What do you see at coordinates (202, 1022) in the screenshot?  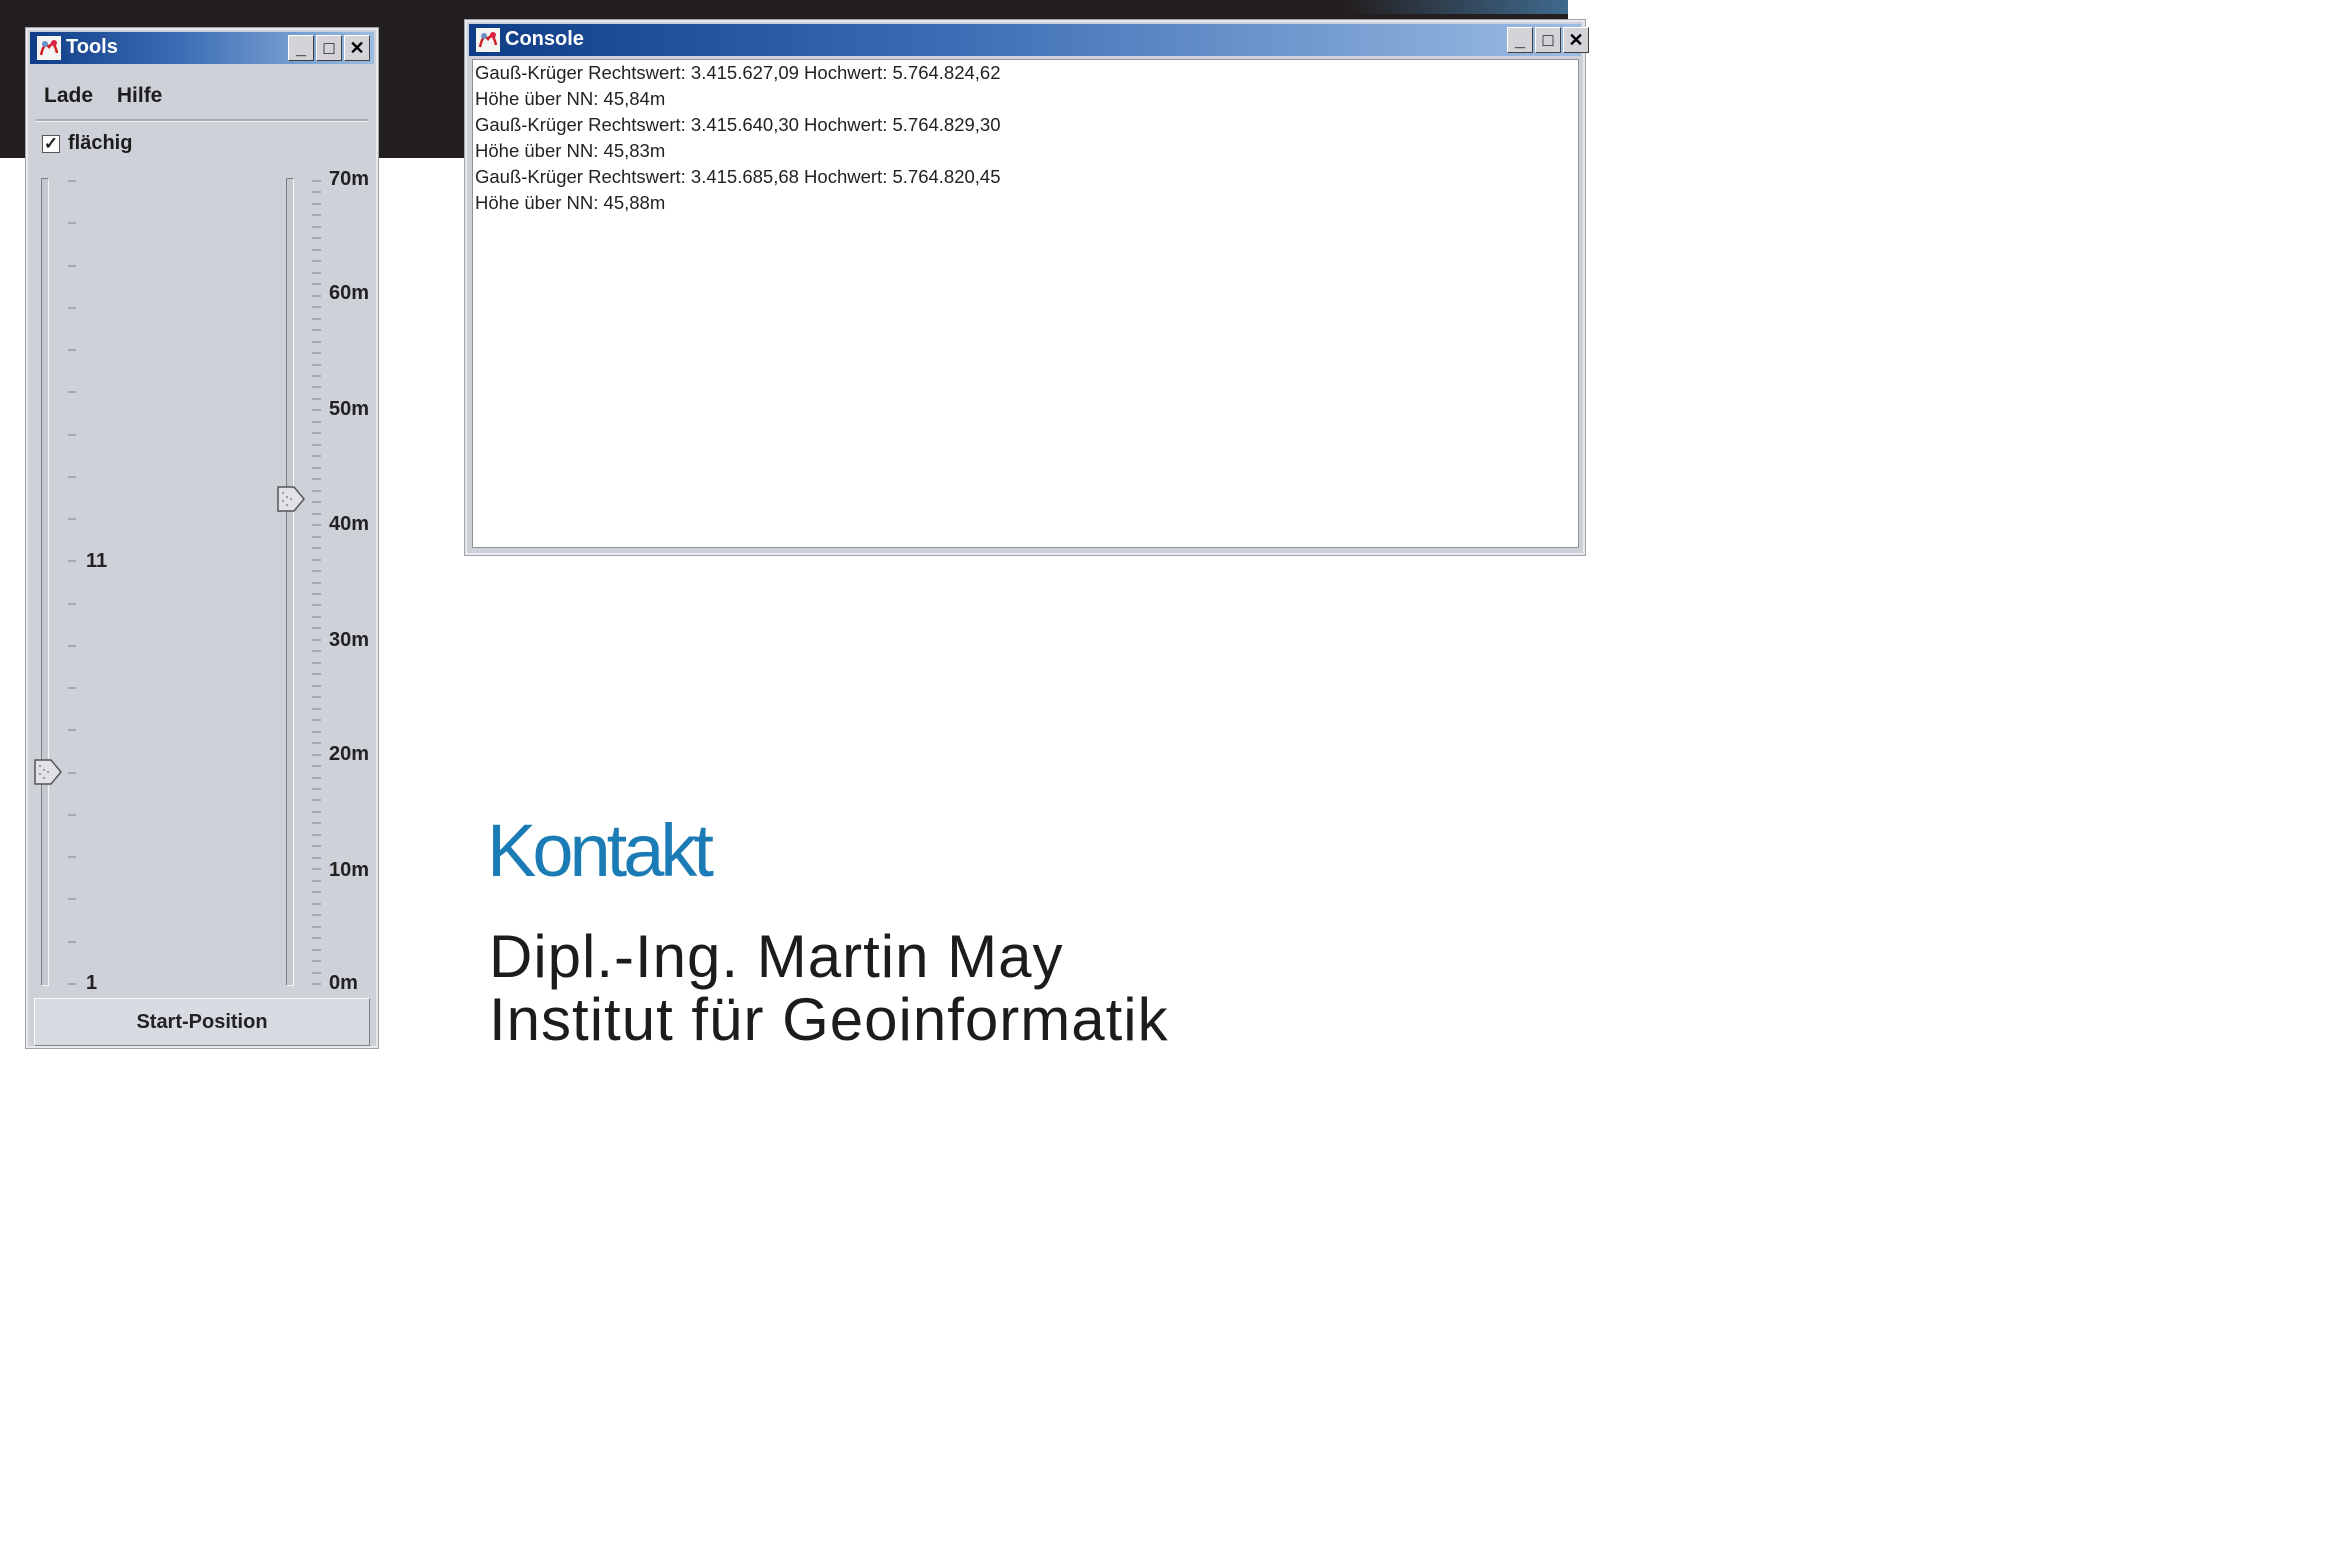 I see `start-position-button: Start-Position` at bounding box center [202, 1022].